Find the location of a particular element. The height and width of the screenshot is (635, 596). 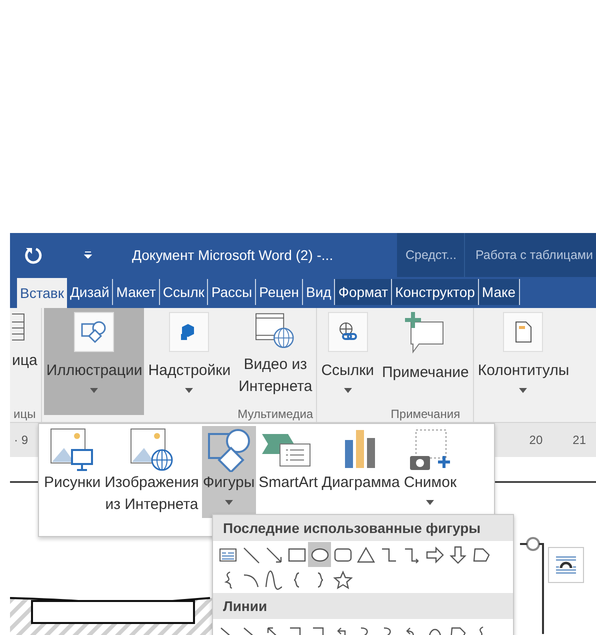

ribbon-button: Ссылки is located at coordinates (347, 353).